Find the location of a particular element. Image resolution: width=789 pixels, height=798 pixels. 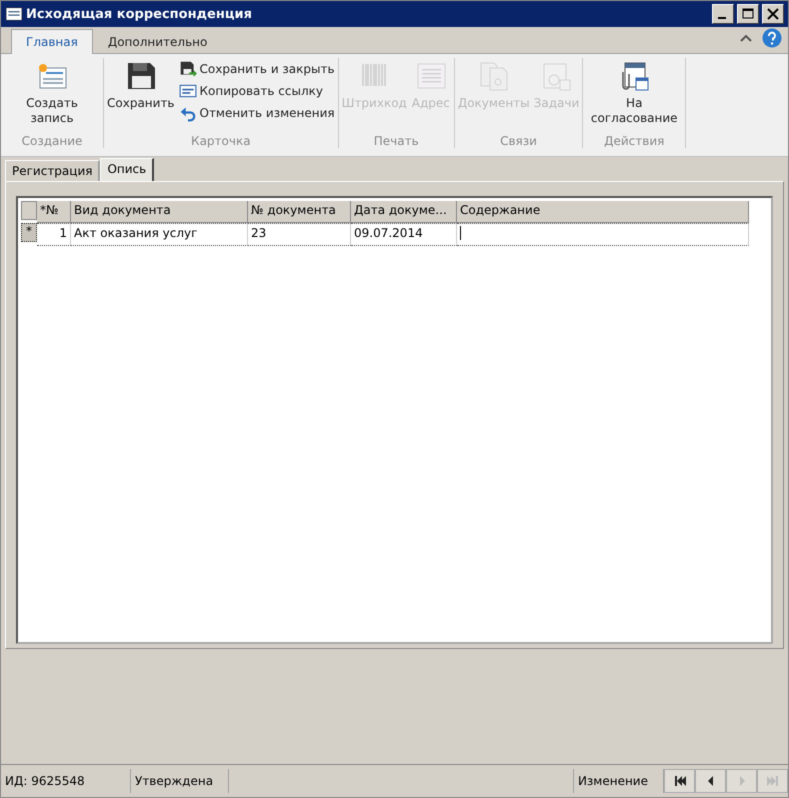

help-icon is located at coordinates (772, 38).